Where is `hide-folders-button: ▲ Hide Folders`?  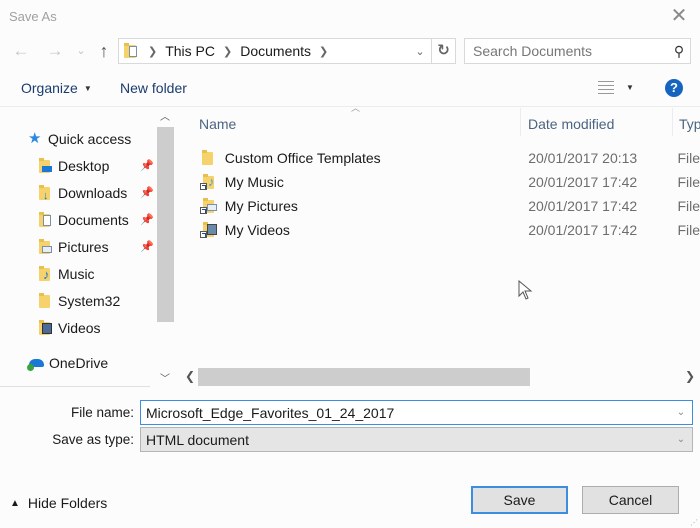 hide-folders-button: ▲ Hide Folders is located at coordinates (58, 503).